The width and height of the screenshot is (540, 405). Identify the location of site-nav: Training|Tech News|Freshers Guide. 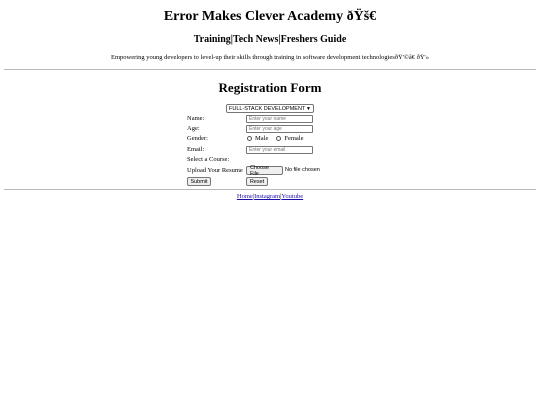
(270, 39).